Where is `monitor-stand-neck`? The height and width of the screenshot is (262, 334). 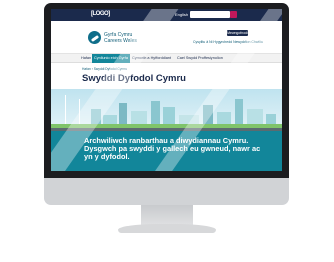
monitor-stand-neck is located at coordinates (167, 215).